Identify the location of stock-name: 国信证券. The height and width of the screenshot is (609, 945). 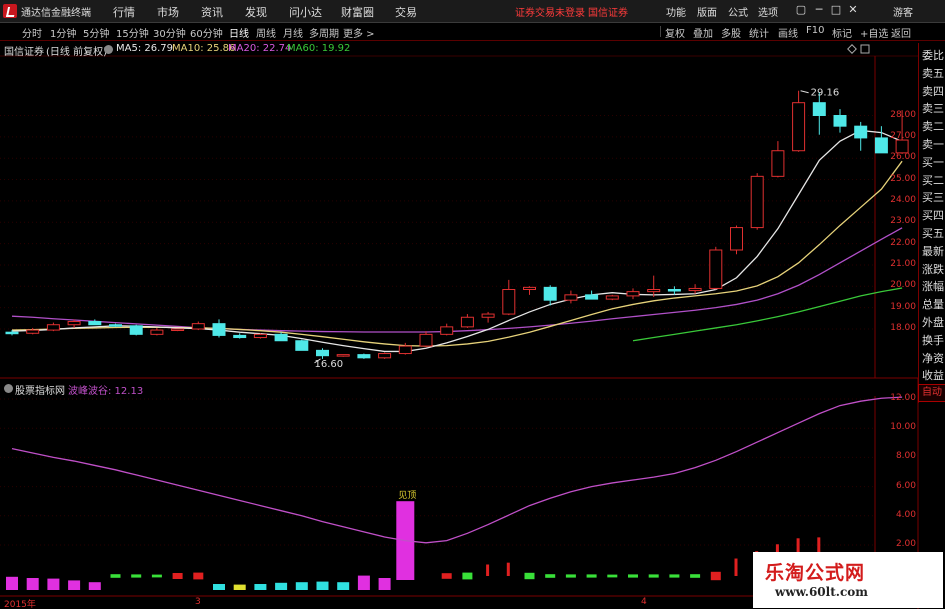
(24, 52).